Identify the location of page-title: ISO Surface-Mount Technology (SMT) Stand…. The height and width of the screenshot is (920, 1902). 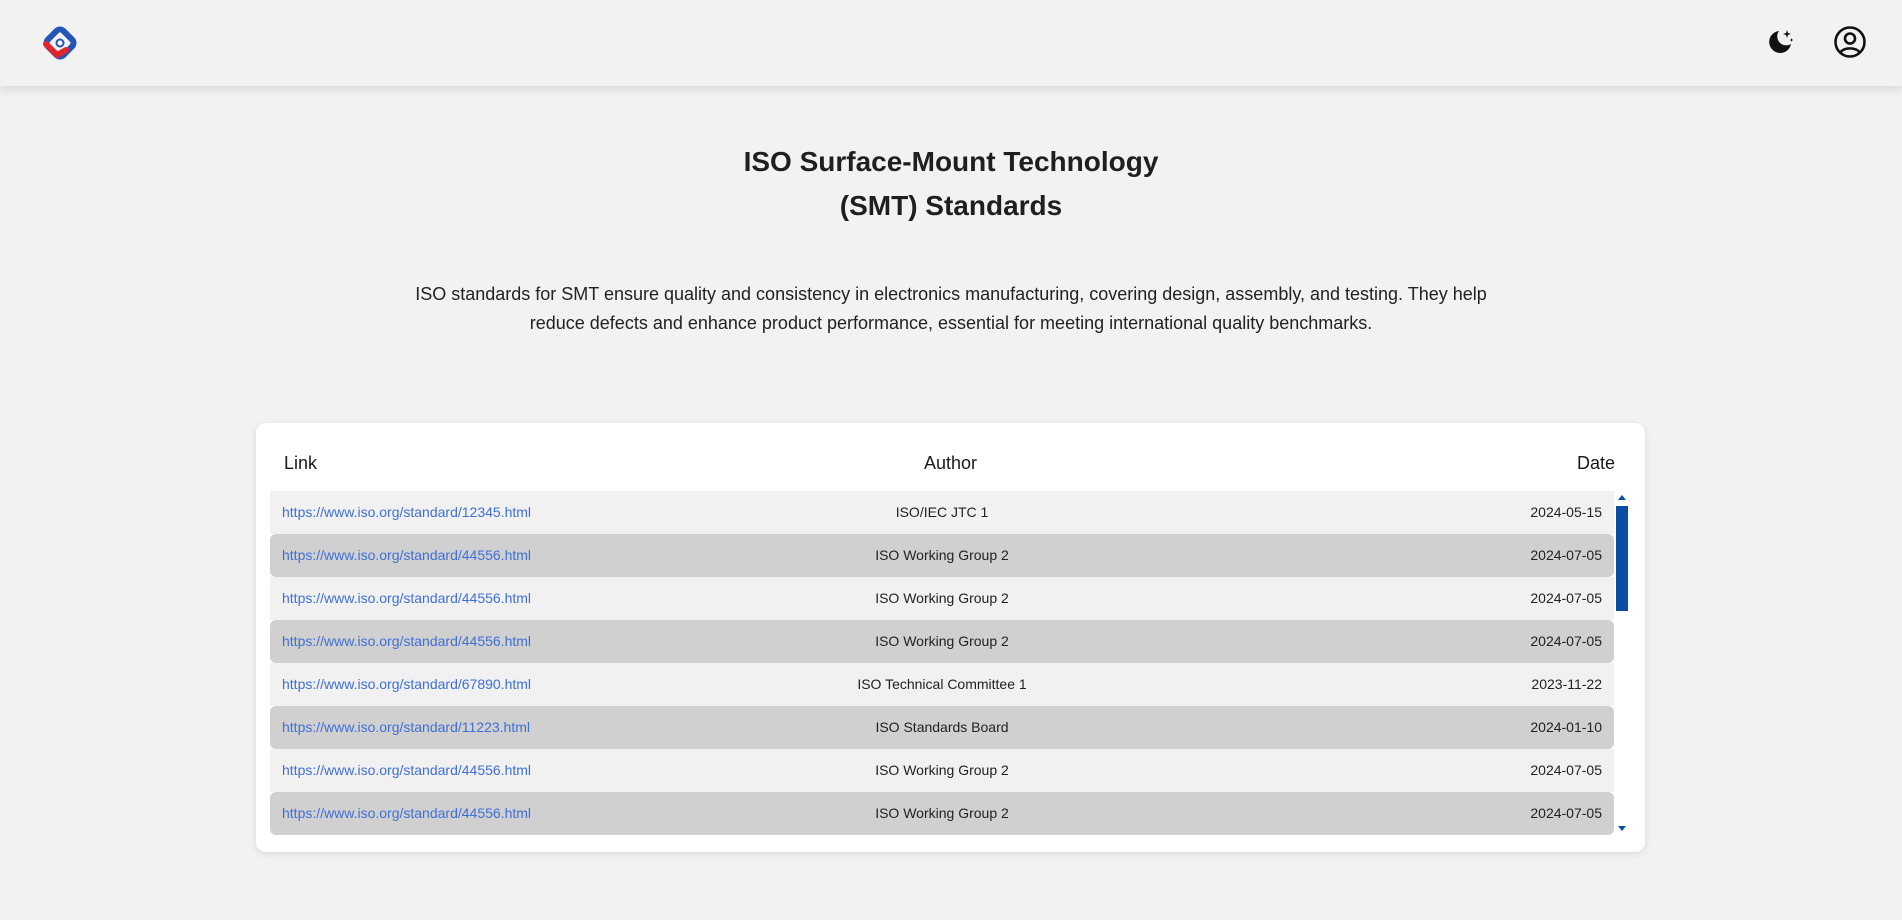
(951, 184).